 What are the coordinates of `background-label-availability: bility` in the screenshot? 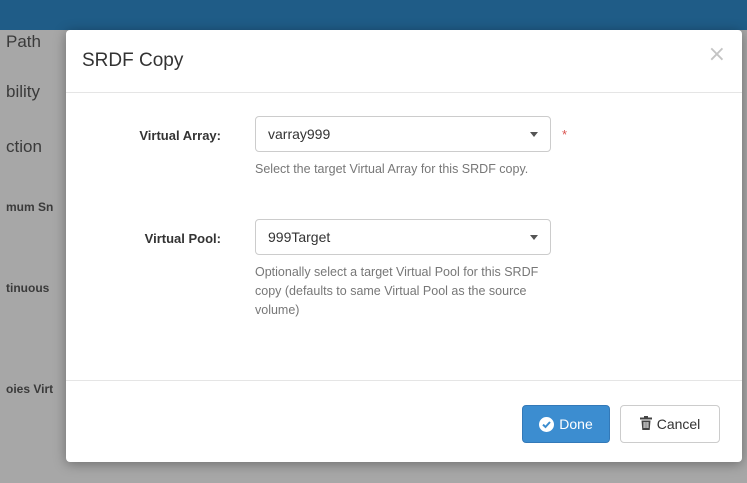 It's located at (23, 91).